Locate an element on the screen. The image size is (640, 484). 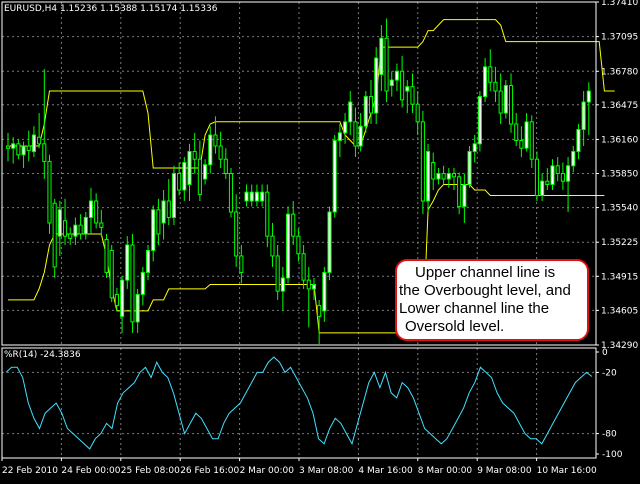
wpr-tick-label: 0 is located at coordinates (605, 353).